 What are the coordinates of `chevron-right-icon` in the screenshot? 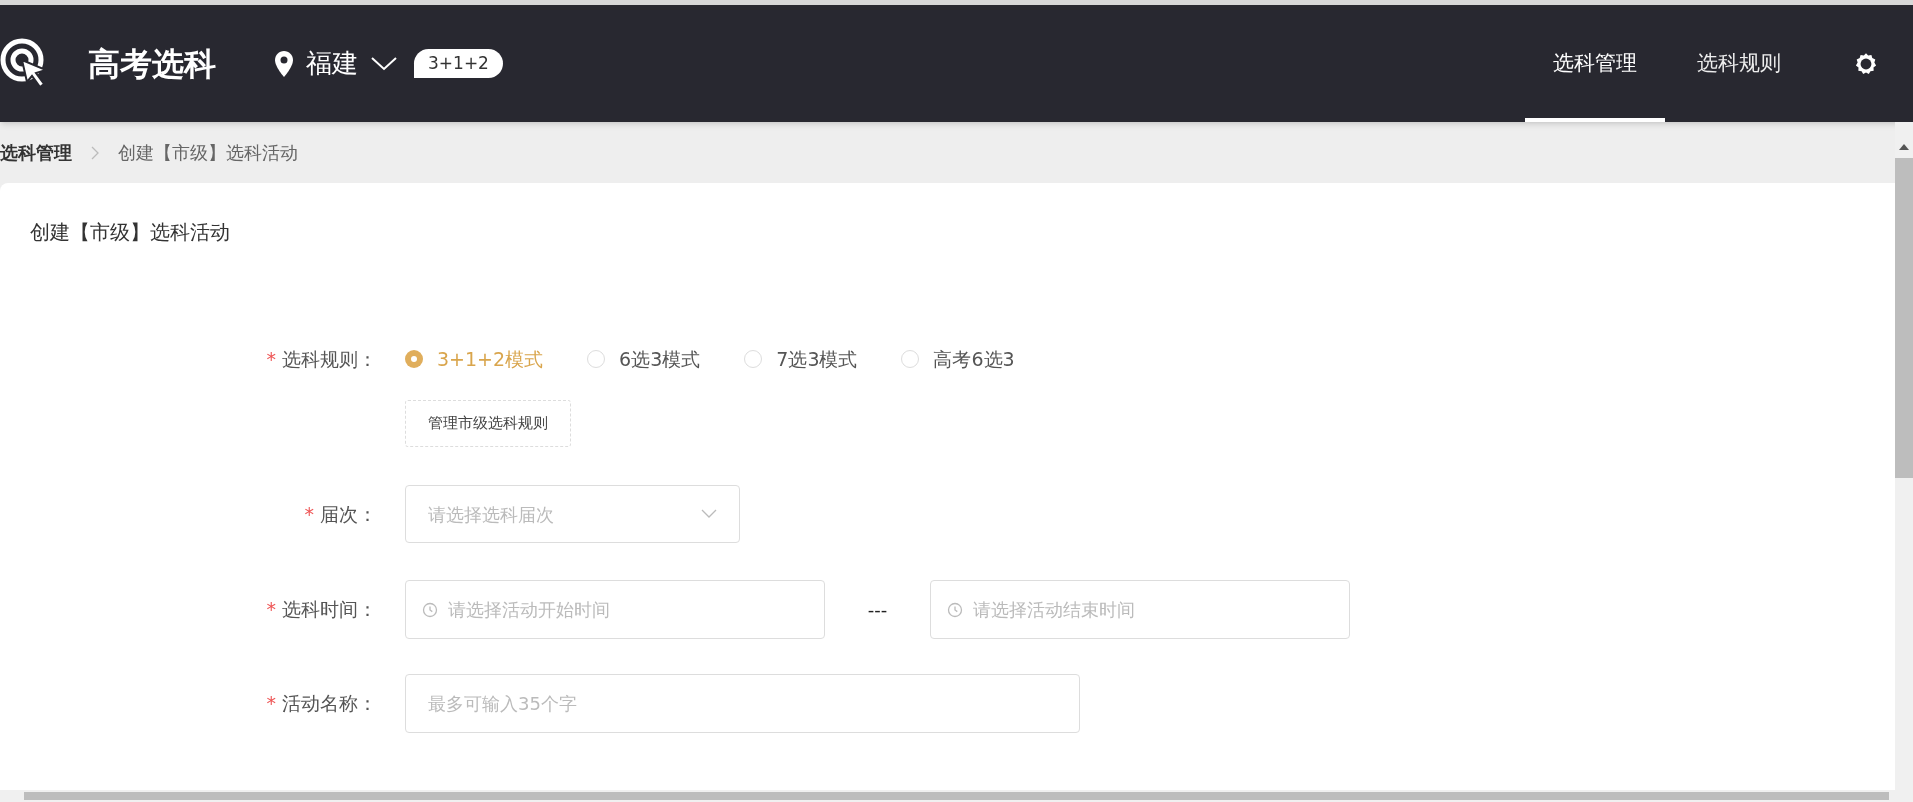 It's located at (95, 152).